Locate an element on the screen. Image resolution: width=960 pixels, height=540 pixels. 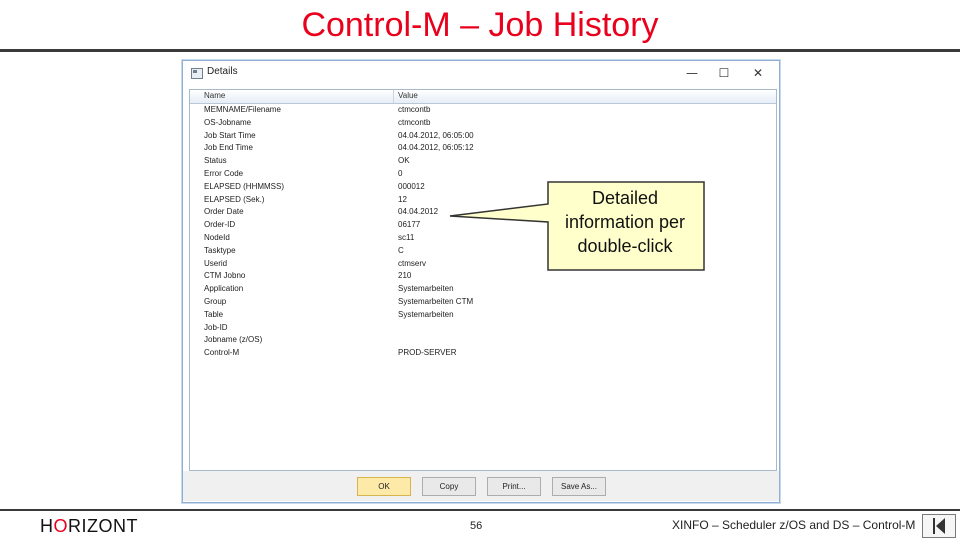
brand-rest: RIZONT is located at coordinates (103, 526).